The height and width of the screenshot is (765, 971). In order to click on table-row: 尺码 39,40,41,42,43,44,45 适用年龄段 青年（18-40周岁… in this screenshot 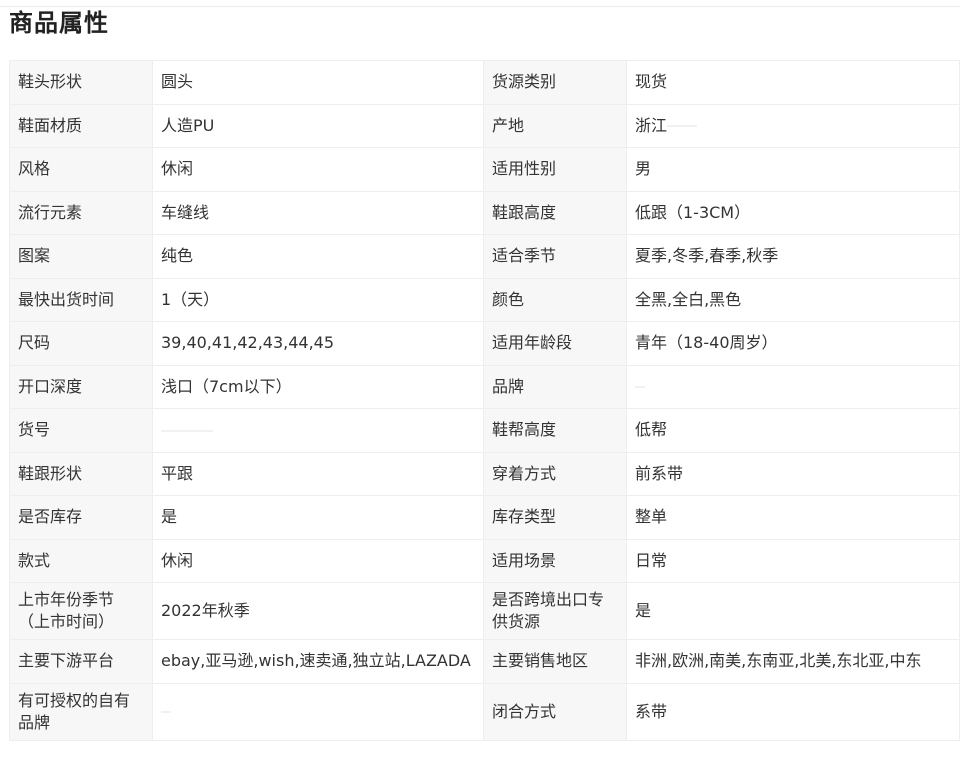, I will do `click(484, 343)`.